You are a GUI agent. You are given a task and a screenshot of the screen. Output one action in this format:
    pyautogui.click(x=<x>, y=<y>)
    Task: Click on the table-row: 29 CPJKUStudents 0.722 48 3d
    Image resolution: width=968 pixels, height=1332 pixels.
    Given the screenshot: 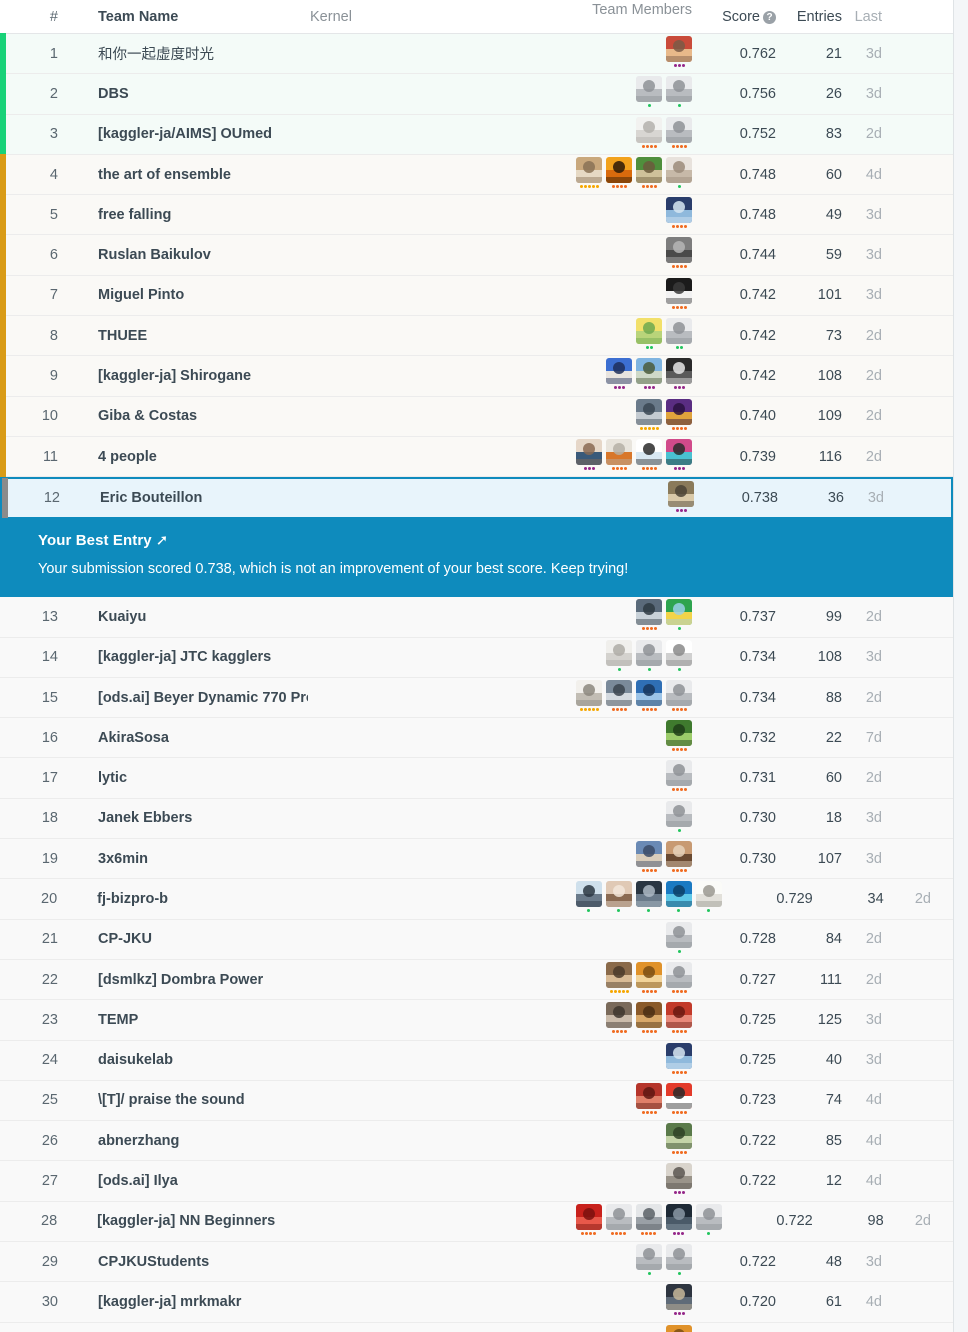 What is the action you would take?
    pyautogui.click(x=476, y=1262)
    